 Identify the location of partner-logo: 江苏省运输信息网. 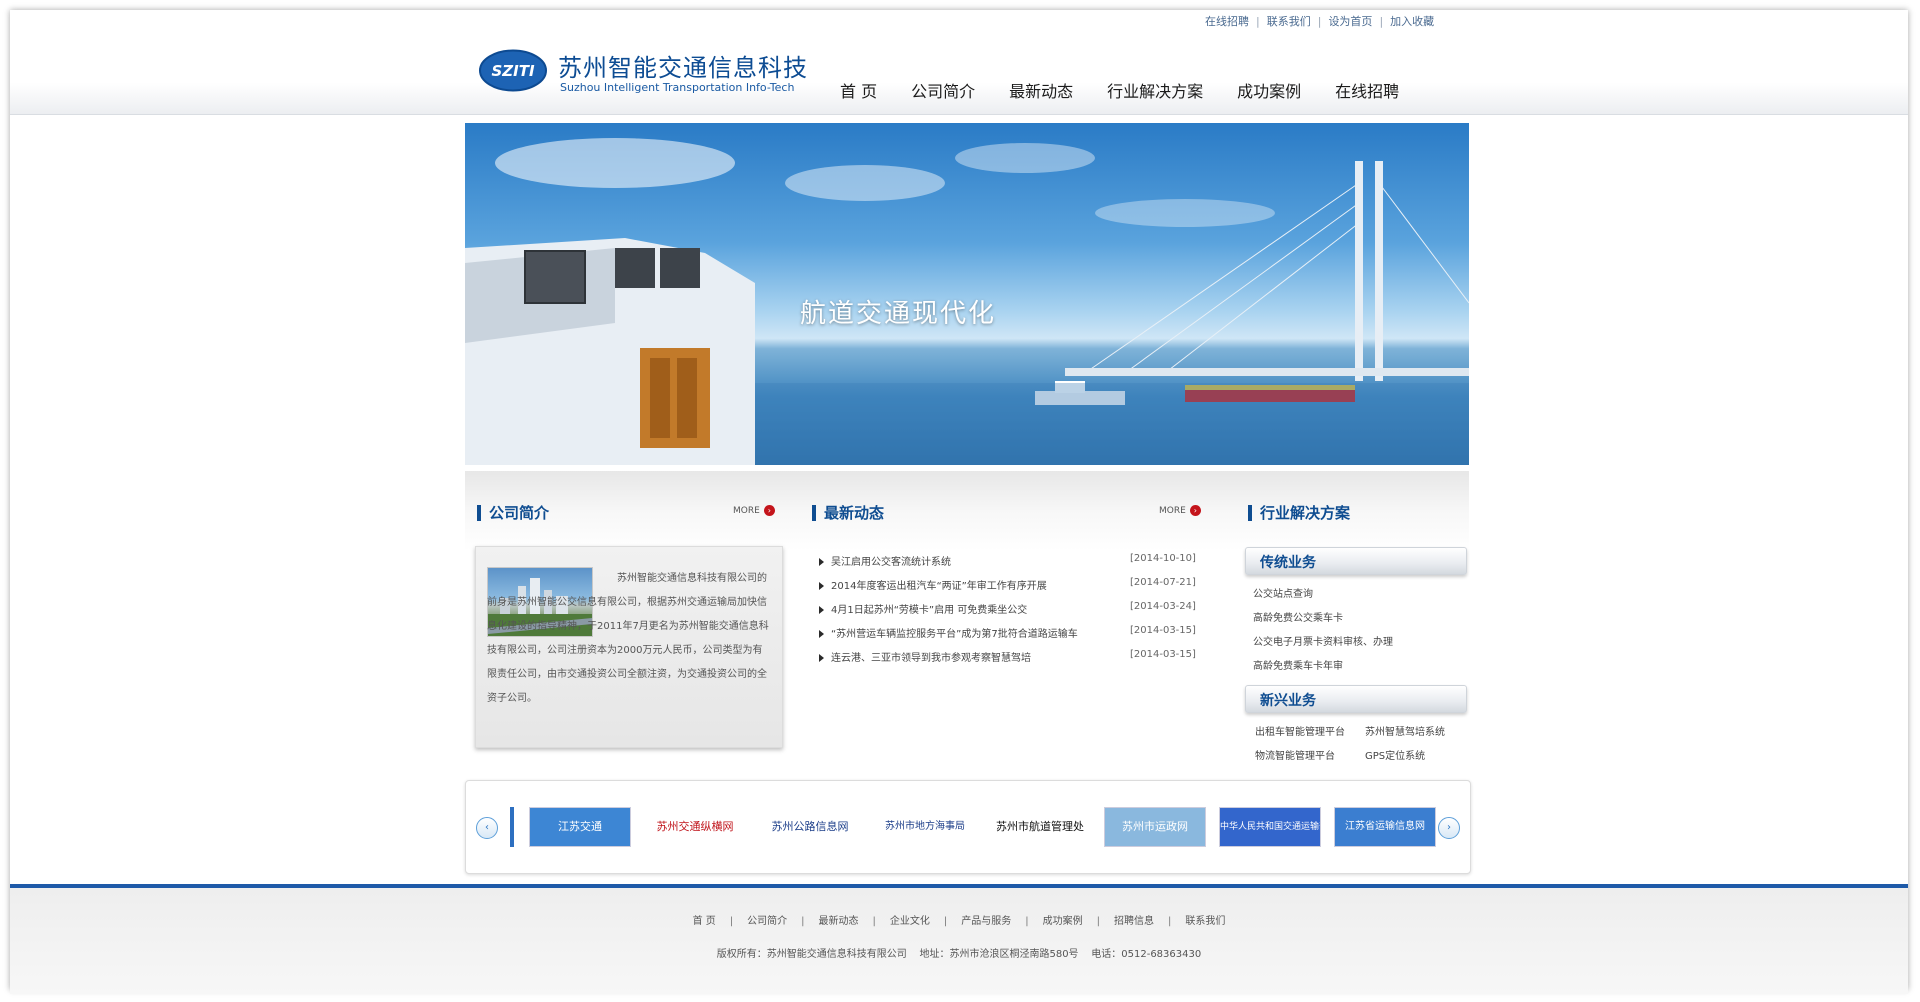
(1385, 827).